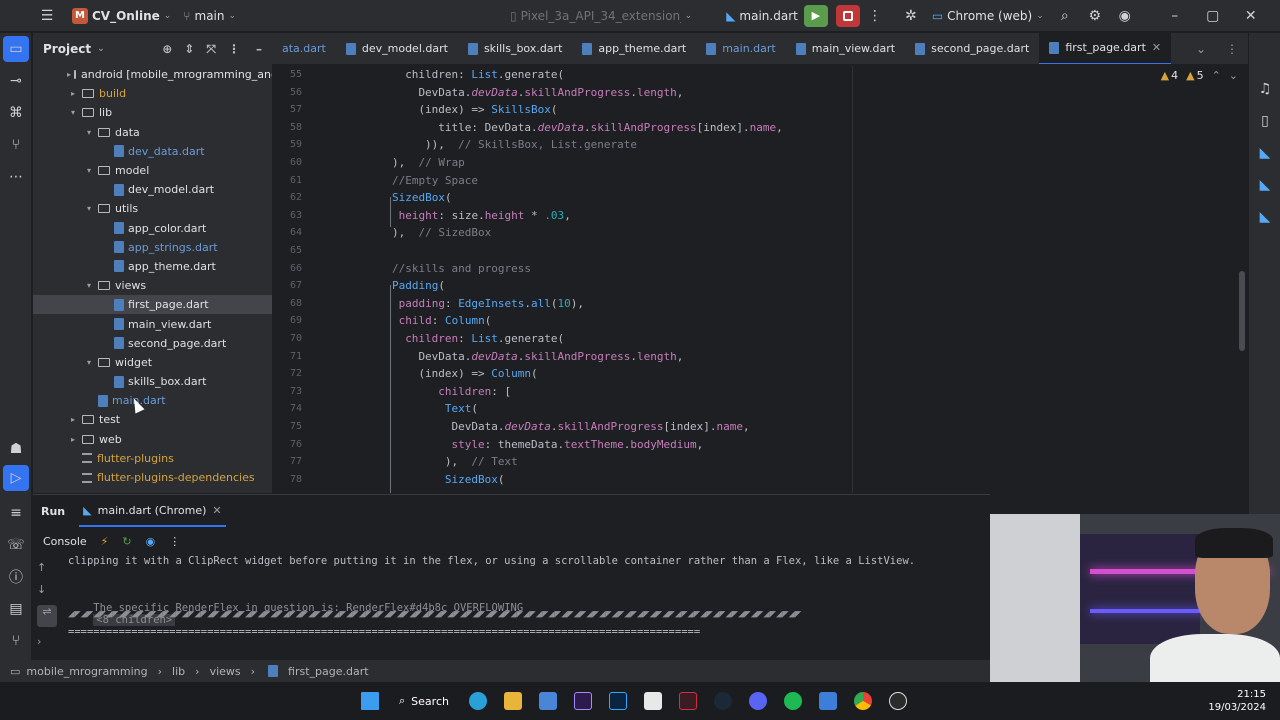  Describe the element at coordinates (152, 511) in the screenshot. I see `run-session-tab: ◣ main.dart (Chrome) ✕` at that location.